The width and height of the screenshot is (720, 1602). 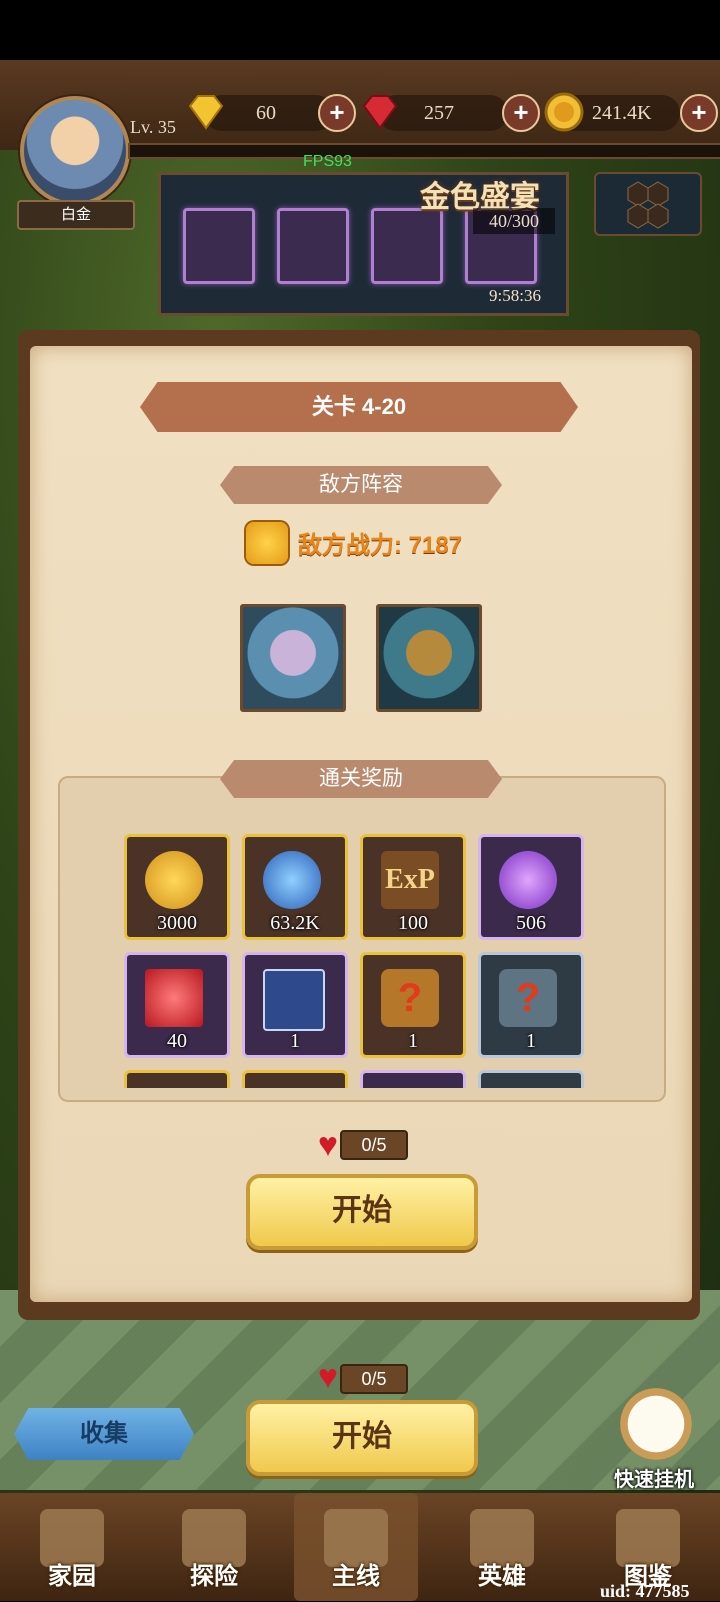 What do you see at coordinates (654, 1480) in the screenshot?
I see `quick-idle-label: 快速挂机` at bounding box center [654, 1480].